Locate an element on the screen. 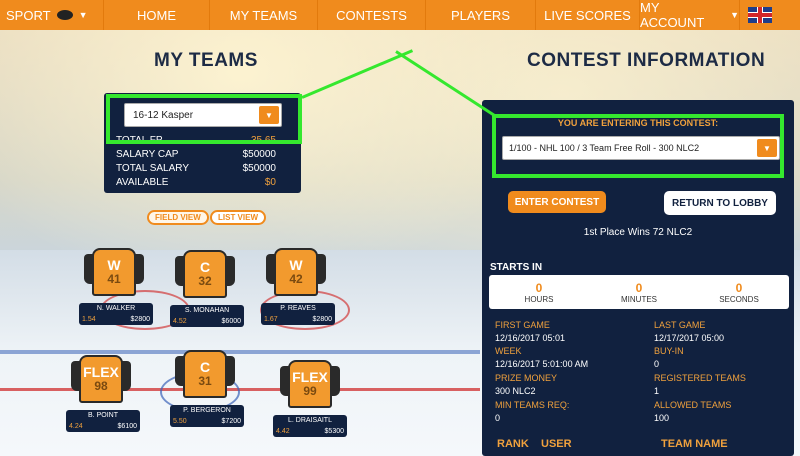 This screenshot has height=456, width=800. countdown-unit: SECONDS is located at coordinates (739, 299).